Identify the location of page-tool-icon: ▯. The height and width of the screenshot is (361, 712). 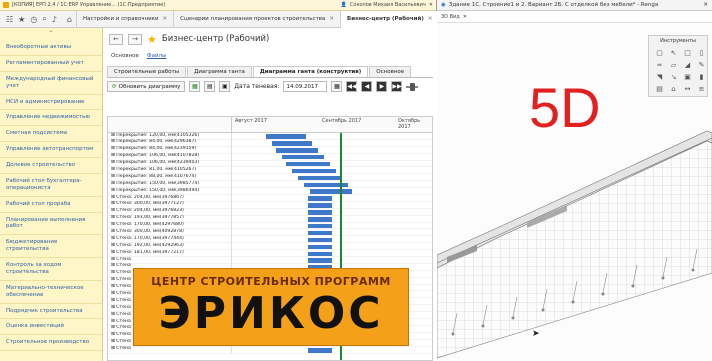
(701, 53).